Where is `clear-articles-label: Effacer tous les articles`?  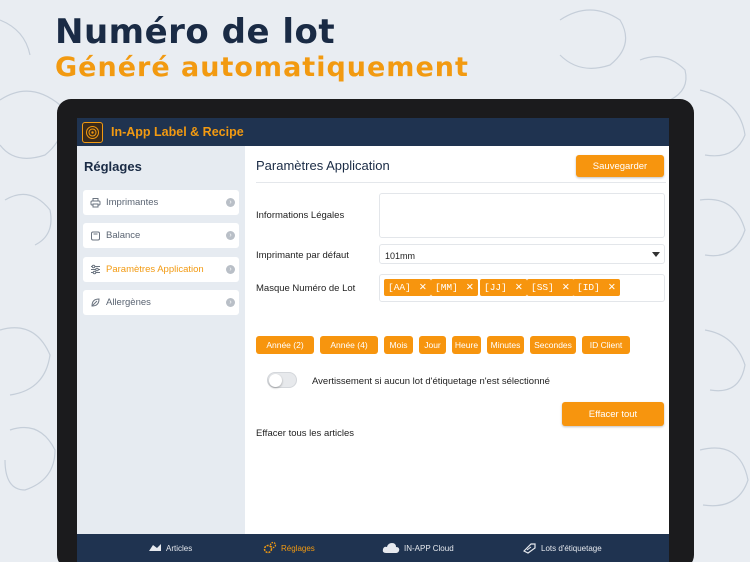
clear-articles-label: Effacer tous les articles is located at coordinates (305, 433).